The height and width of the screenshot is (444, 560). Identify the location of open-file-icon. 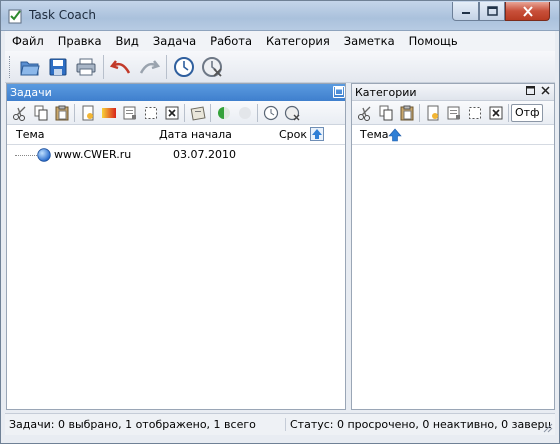
(30, 68).